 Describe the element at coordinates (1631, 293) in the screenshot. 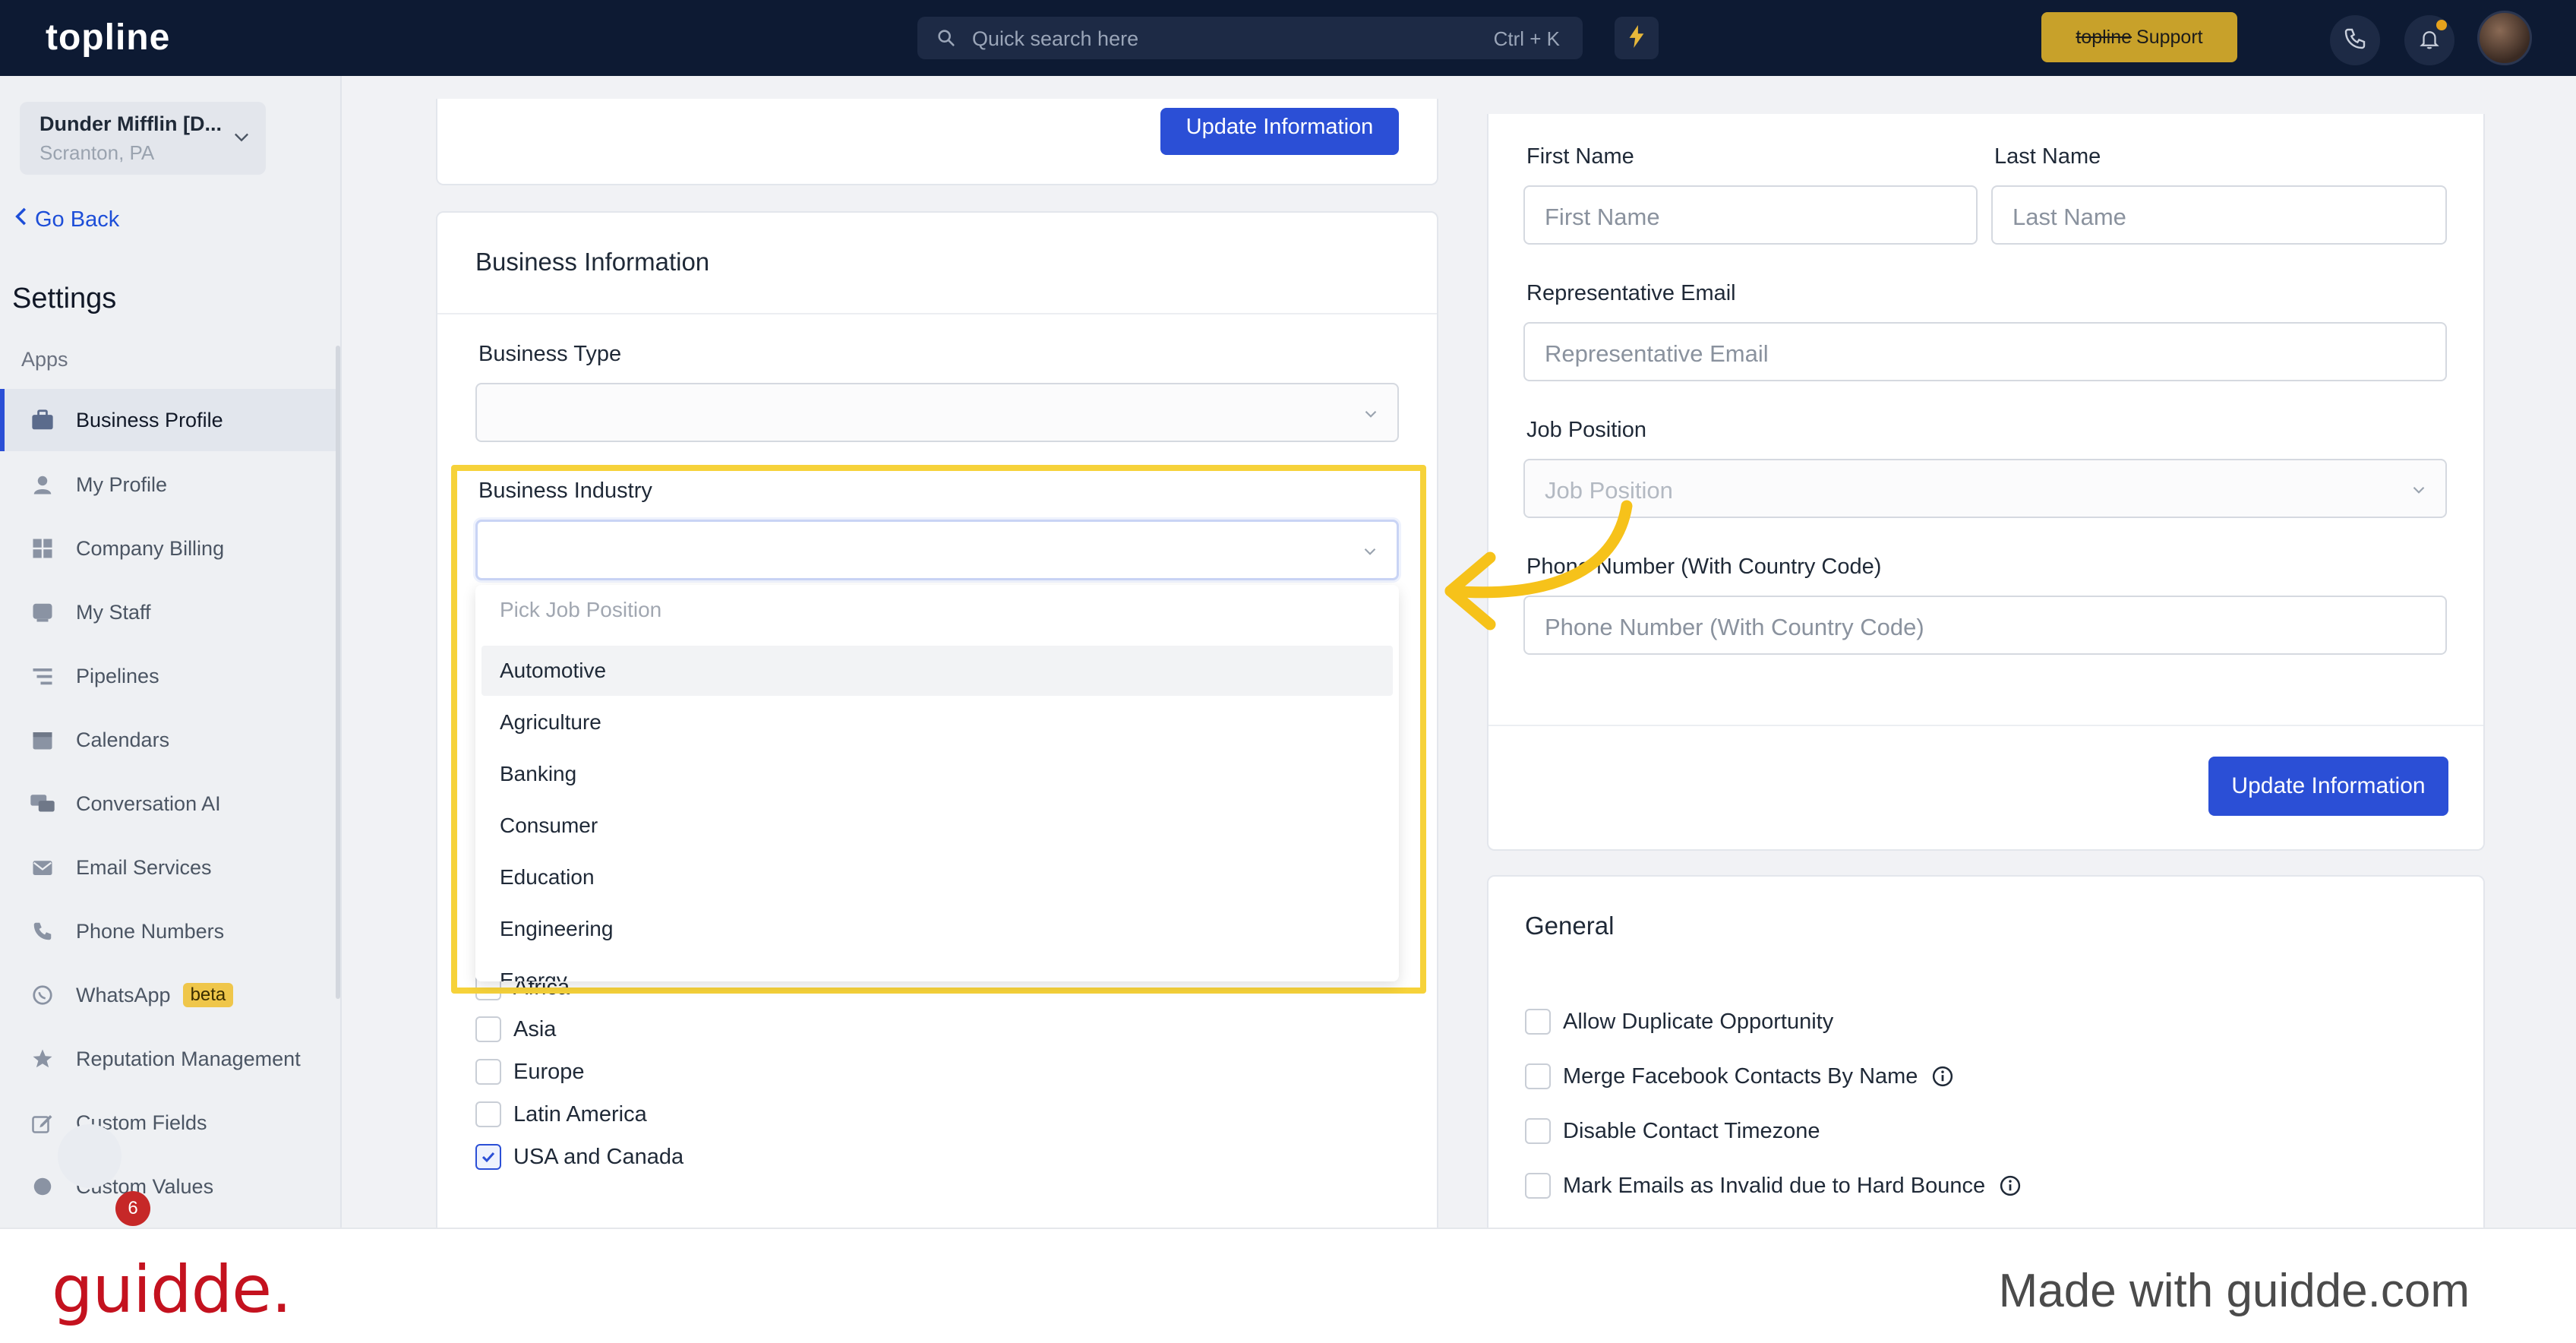

I see `representative-email-label: Representative Email` at that location.